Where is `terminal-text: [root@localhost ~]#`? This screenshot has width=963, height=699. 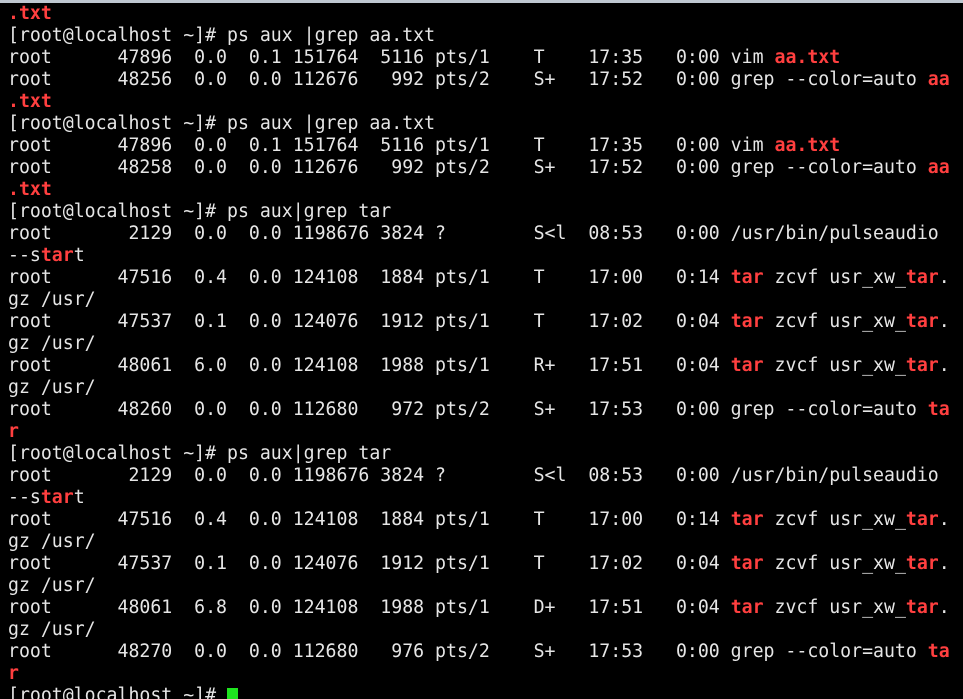 terminal-text: [root@localhost ~]# is located at coordinates (117, 692).